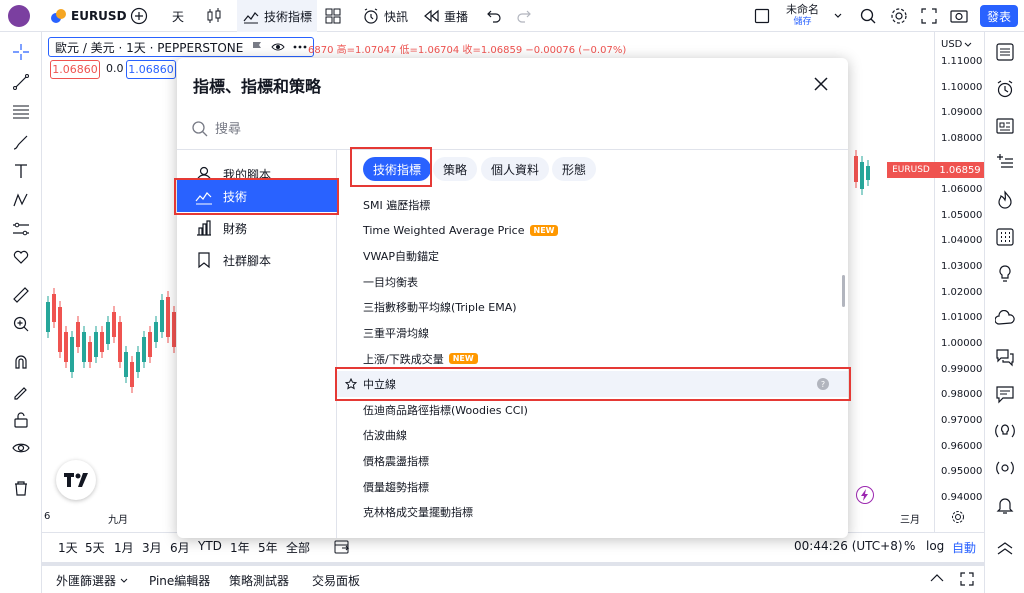 The image size is (1024, 593). What do you see at coordinates (298, 547) in the screenshot?
I see `range-all: 全部` at bounding box center [298, 547].